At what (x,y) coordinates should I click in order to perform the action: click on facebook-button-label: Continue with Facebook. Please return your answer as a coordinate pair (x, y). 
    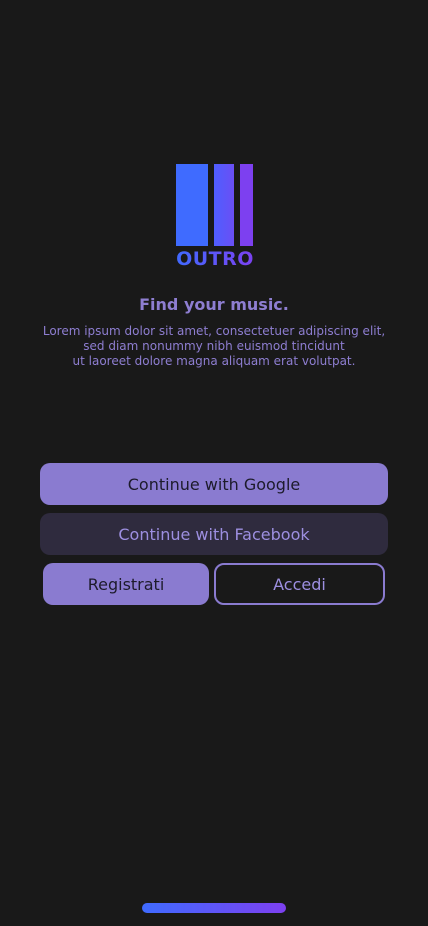
    Looking at the image, I should click on (214, 534).